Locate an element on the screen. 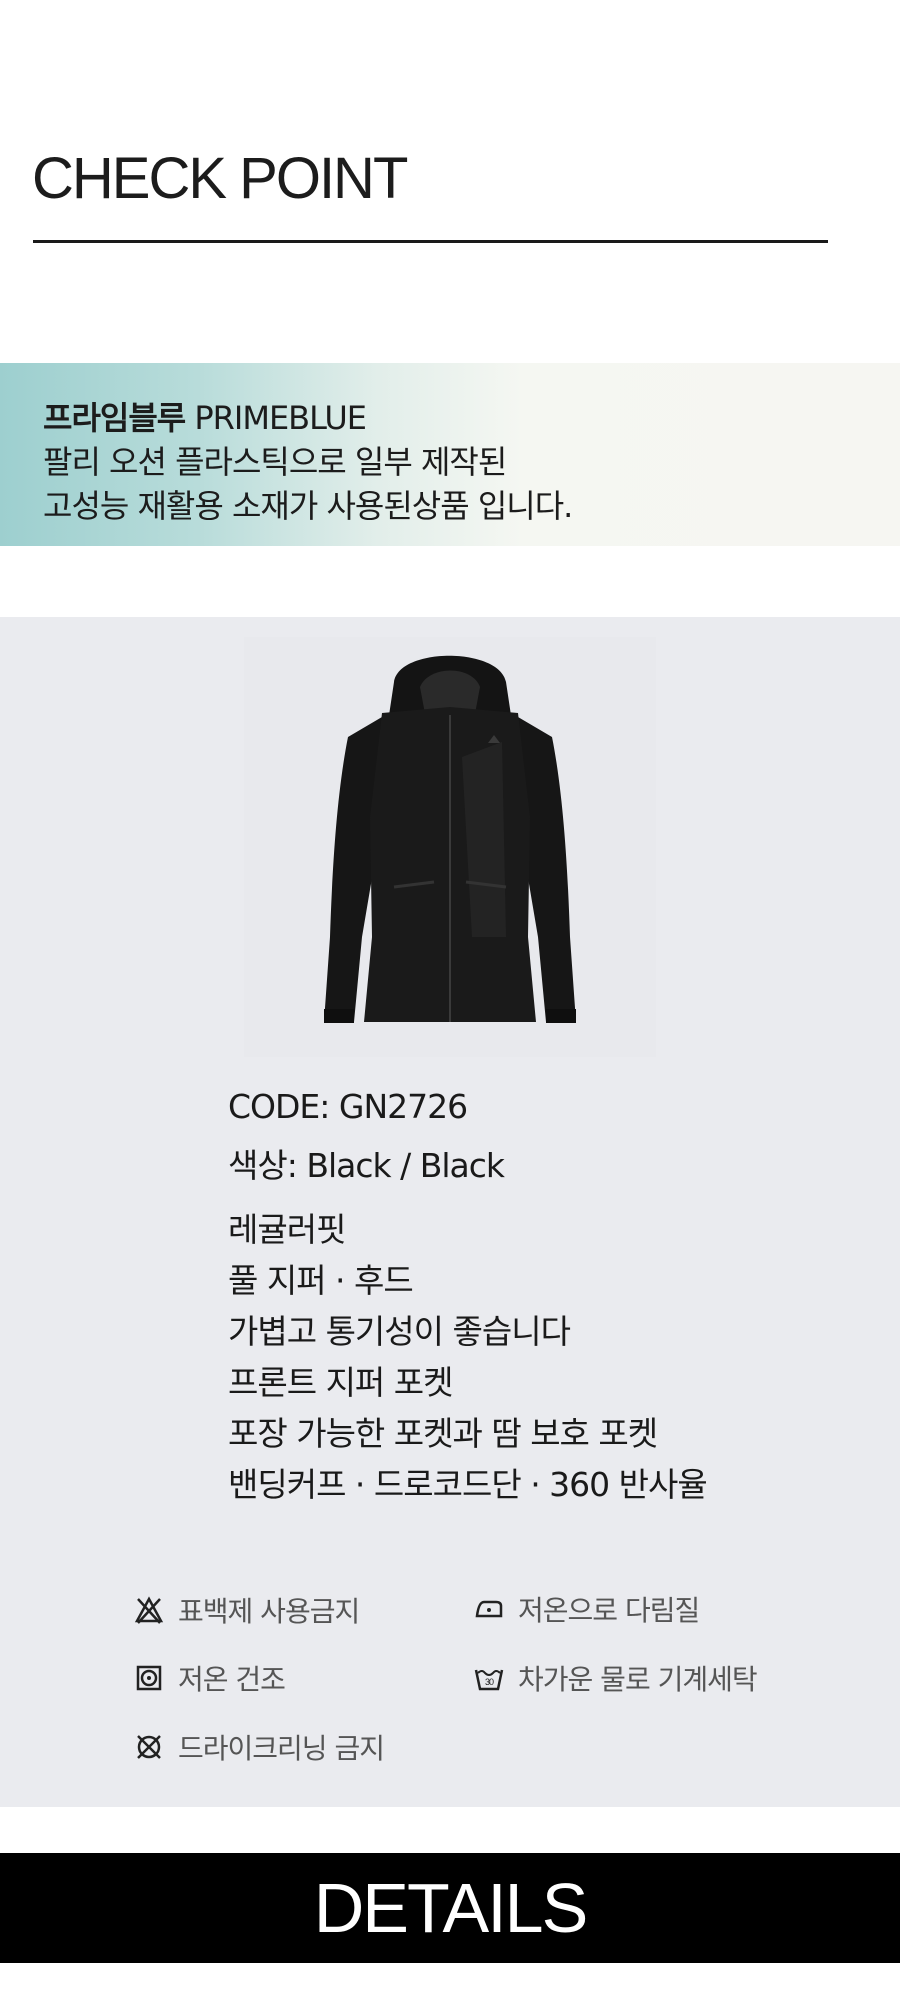  feature-item: 밴딩커프 · 드로코드단 · 360 반사율 is located at coordinates (468, 1484).